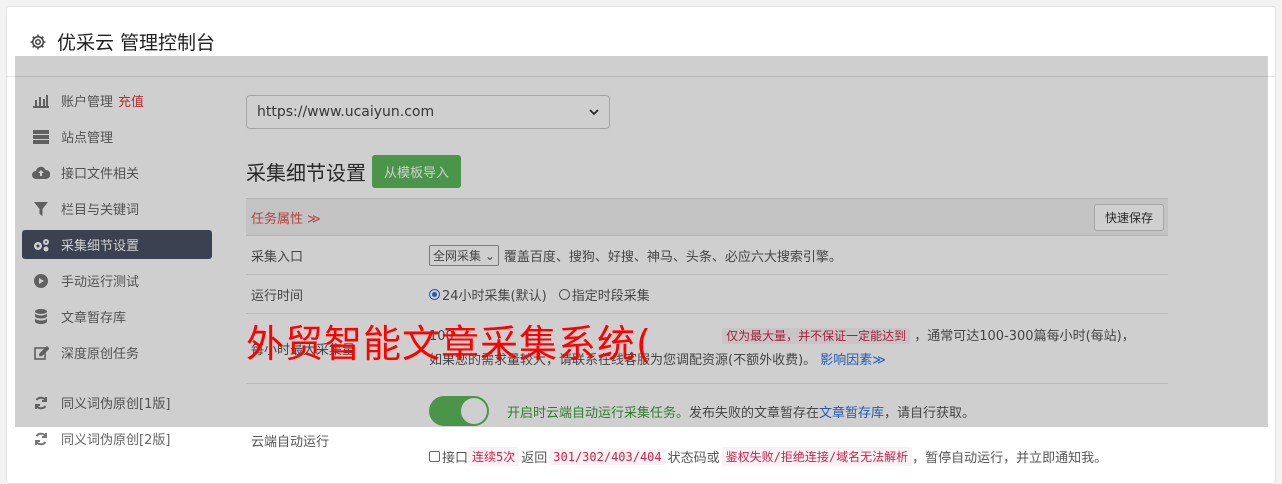 The height and width of the screenshot is (484, 1282). I want to click on sidebar-item-synonym-v2: 同义词伪原创[2版], so click(117, 438).